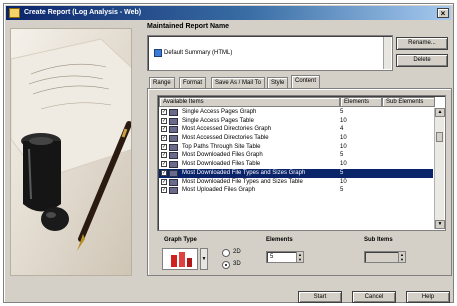 This screenshot has height=306, width=457. Describe the element at coordinates (296, 129) in the screenshot. I see `list-item: ✓ Most Accessed Directories Graph 4` at that location.